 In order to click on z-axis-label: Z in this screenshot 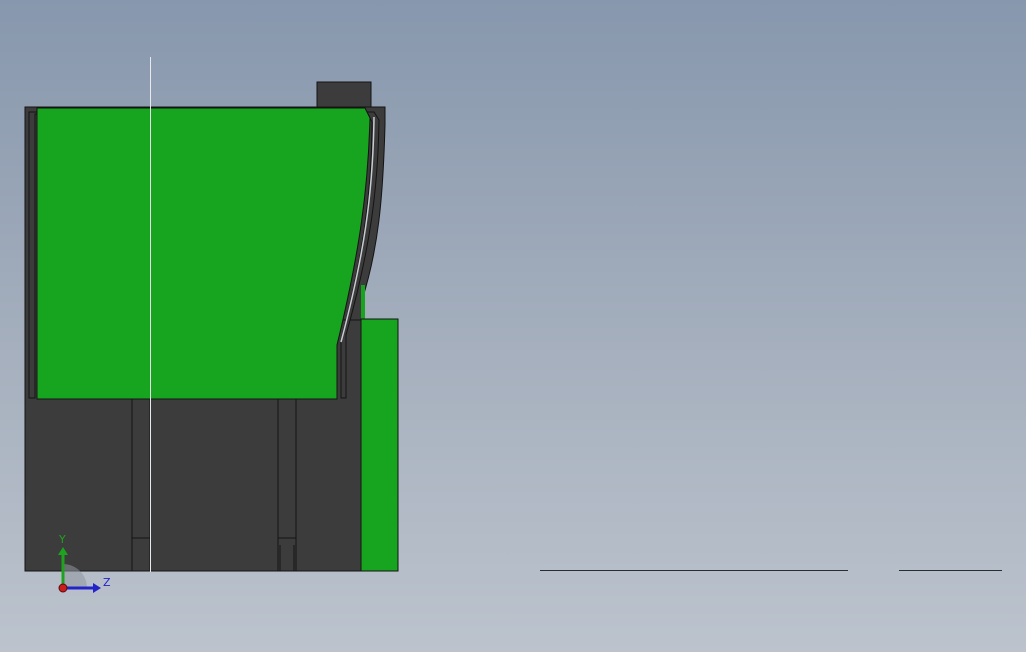, I will do `click(107, 582)`.